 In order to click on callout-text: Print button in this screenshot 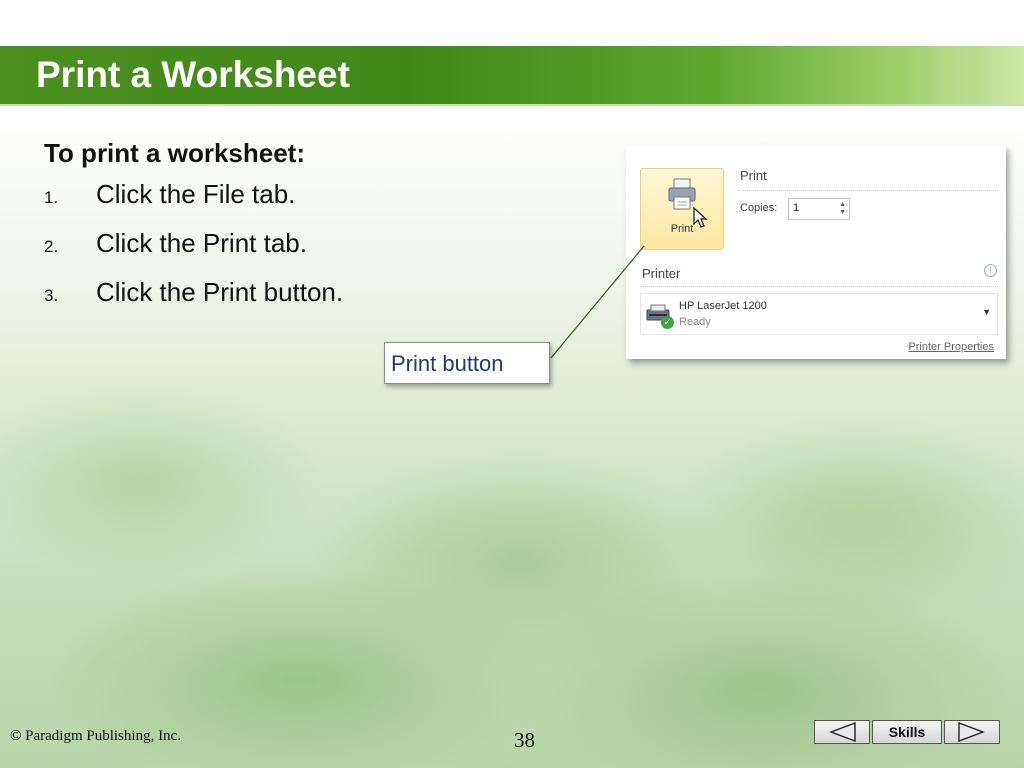, I will do `click(447, 363)`.